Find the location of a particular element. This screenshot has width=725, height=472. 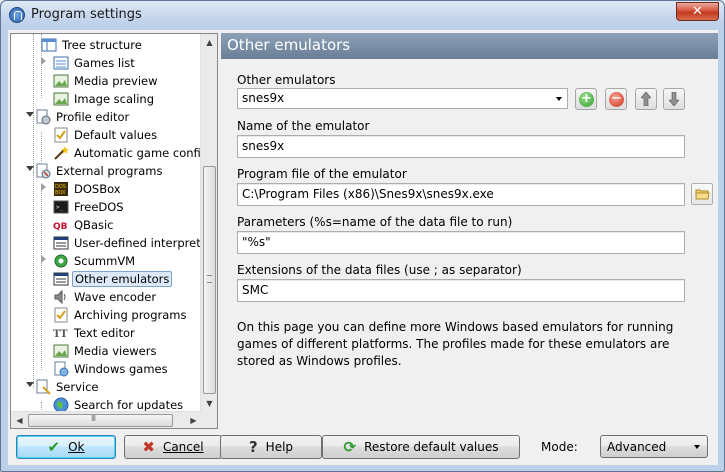

vertical-scroll-thumb is located at coordinates (209, 280).